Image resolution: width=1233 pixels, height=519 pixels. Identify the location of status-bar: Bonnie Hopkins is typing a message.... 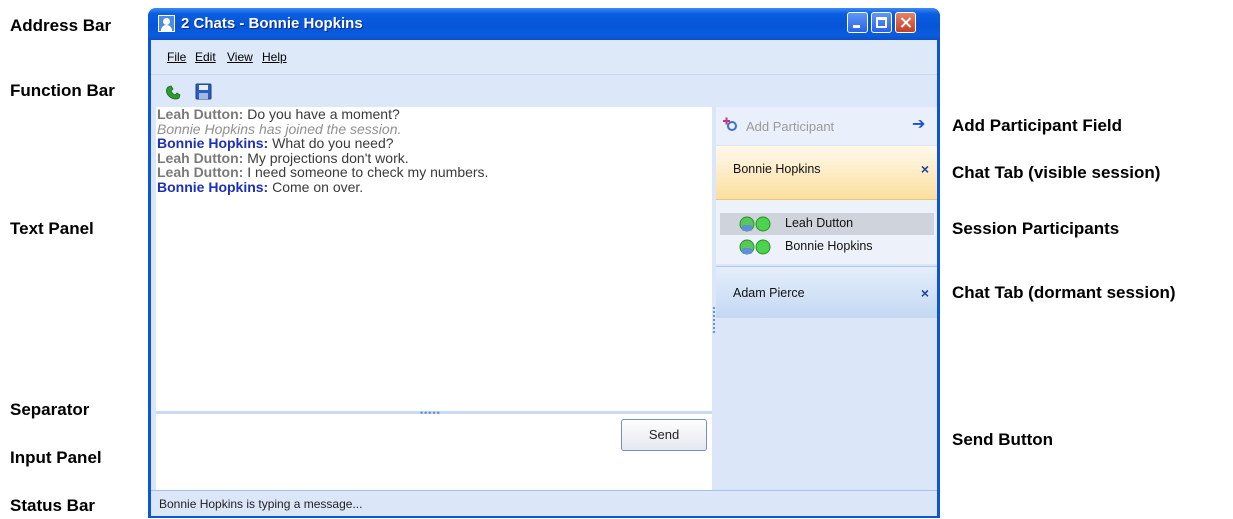
(544, 503).